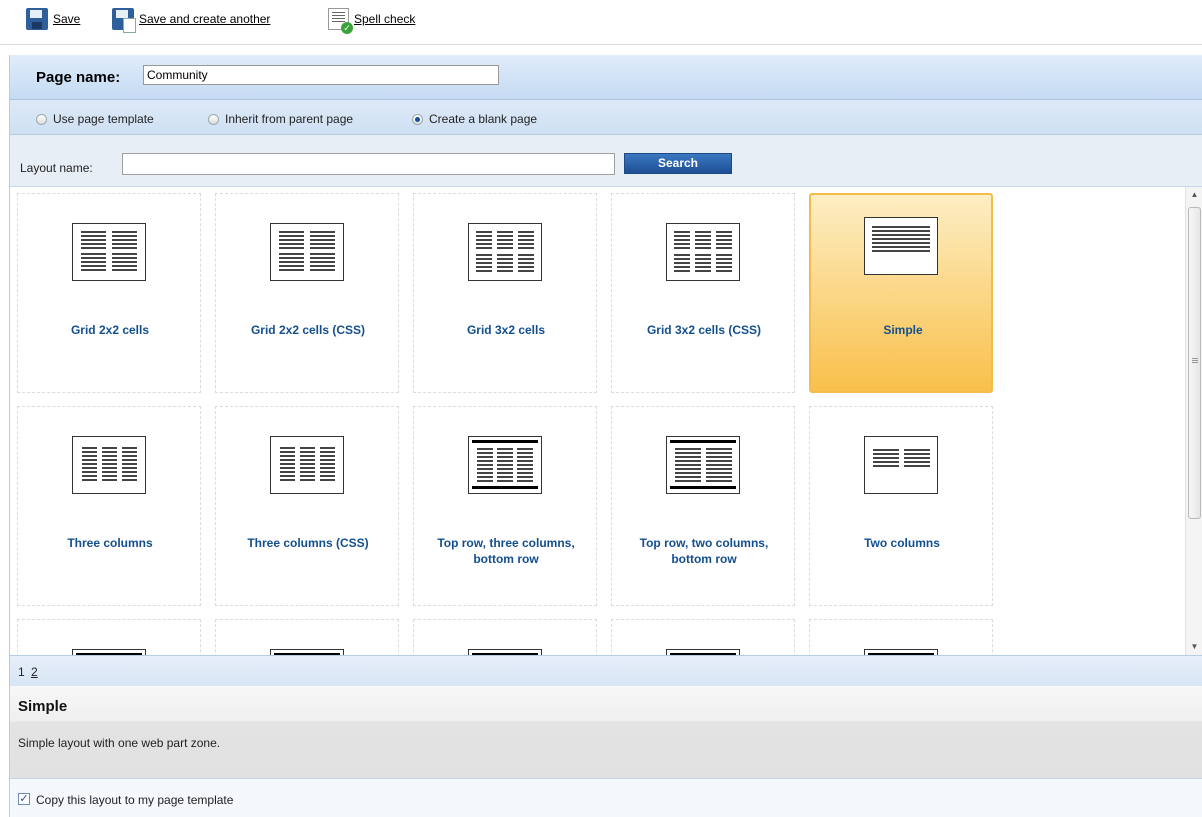 This screenshot has height=817, width=1202. Describe the element at coordinates (704, 330) in the screenshot. I see `layout-name: Grid 3x2 cells (CSS)` at that location.